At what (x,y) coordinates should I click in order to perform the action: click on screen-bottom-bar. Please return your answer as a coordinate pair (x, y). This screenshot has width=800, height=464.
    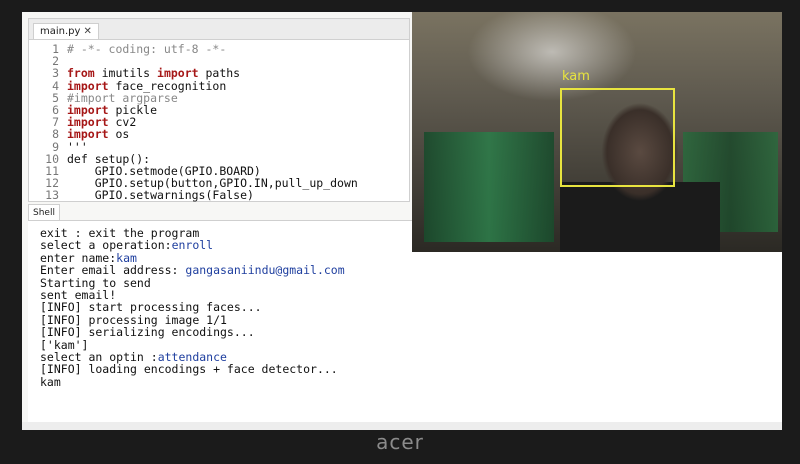
    Looking at the image, I should click on (402, 426).